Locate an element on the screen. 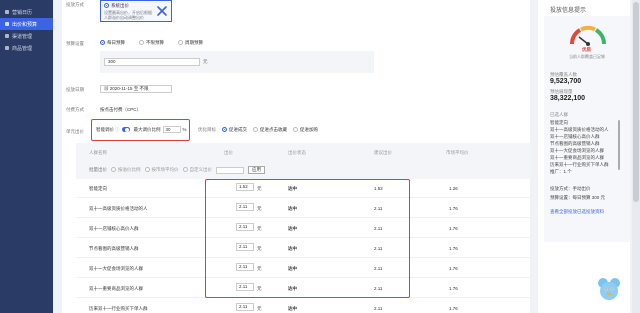 This screenshot has width=640, height=313. view-all-link: 查看全部投放已选投放资料 is located at coordinates (577, 212).